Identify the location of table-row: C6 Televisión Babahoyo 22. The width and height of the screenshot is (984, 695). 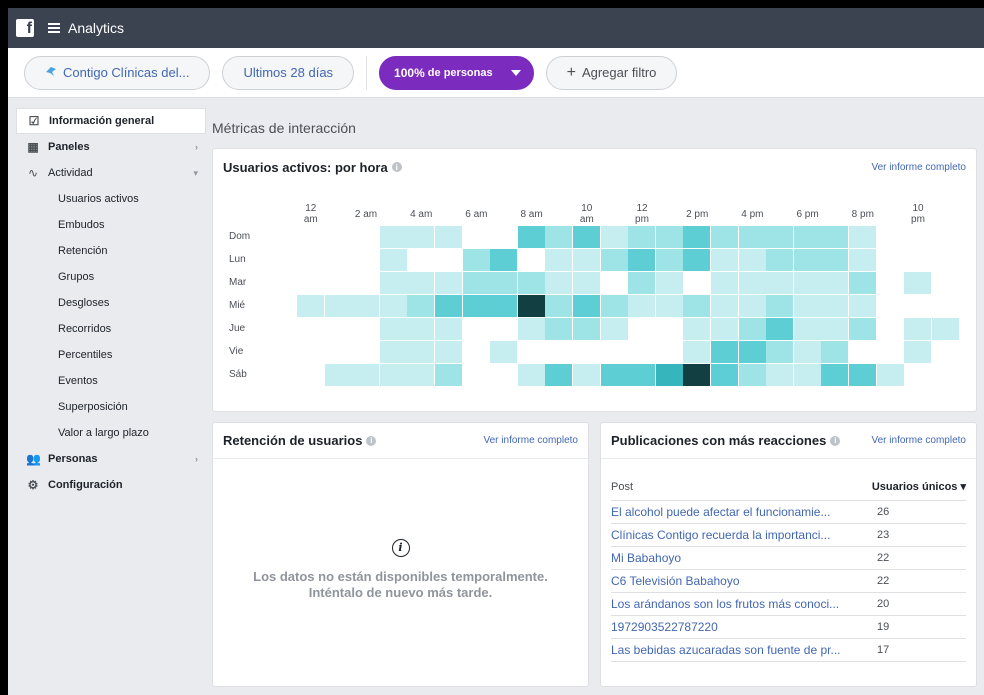
(788, 581).